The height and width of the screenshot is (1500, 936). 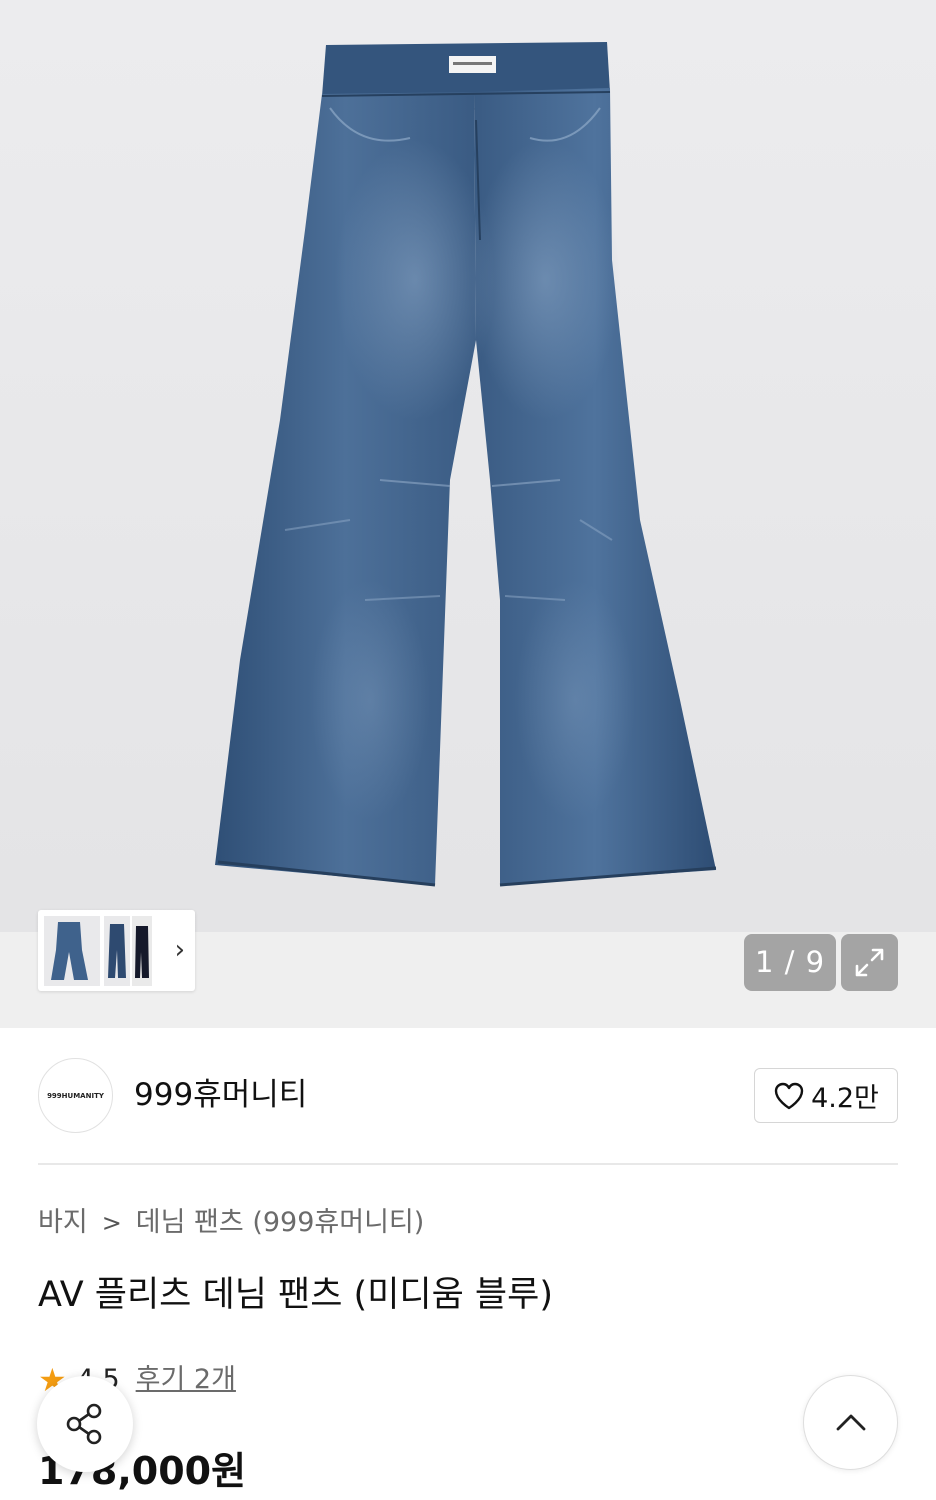 I want to click on scroll-to-top-button, so click(x=850, y=1422).